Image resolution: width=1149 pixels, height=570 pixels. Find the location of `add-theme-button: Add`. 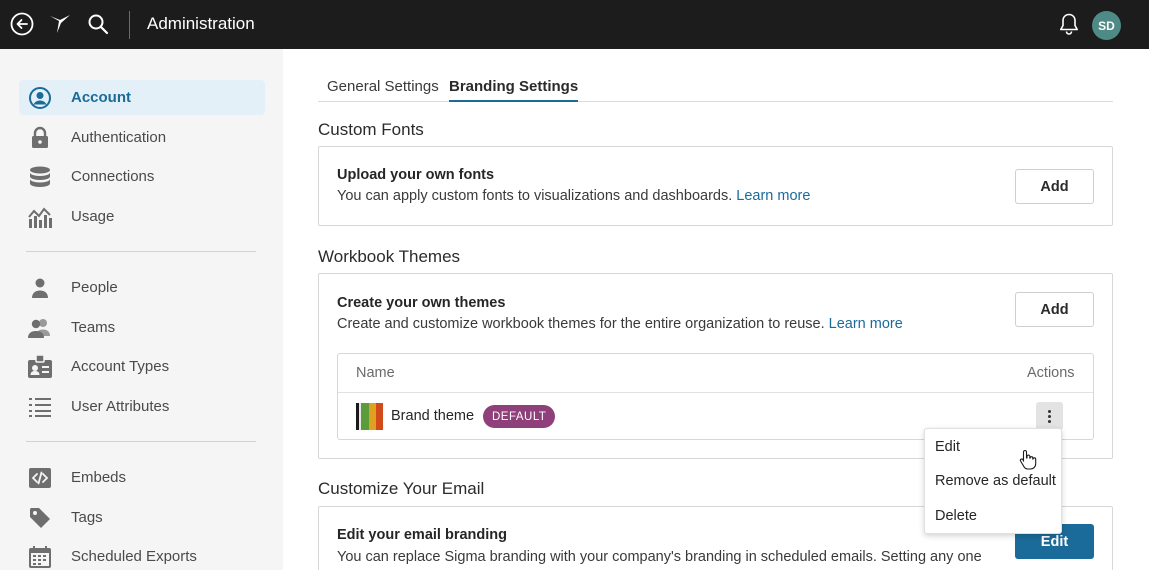

add-theme-button: Add is located at coordinates (1054, 309).